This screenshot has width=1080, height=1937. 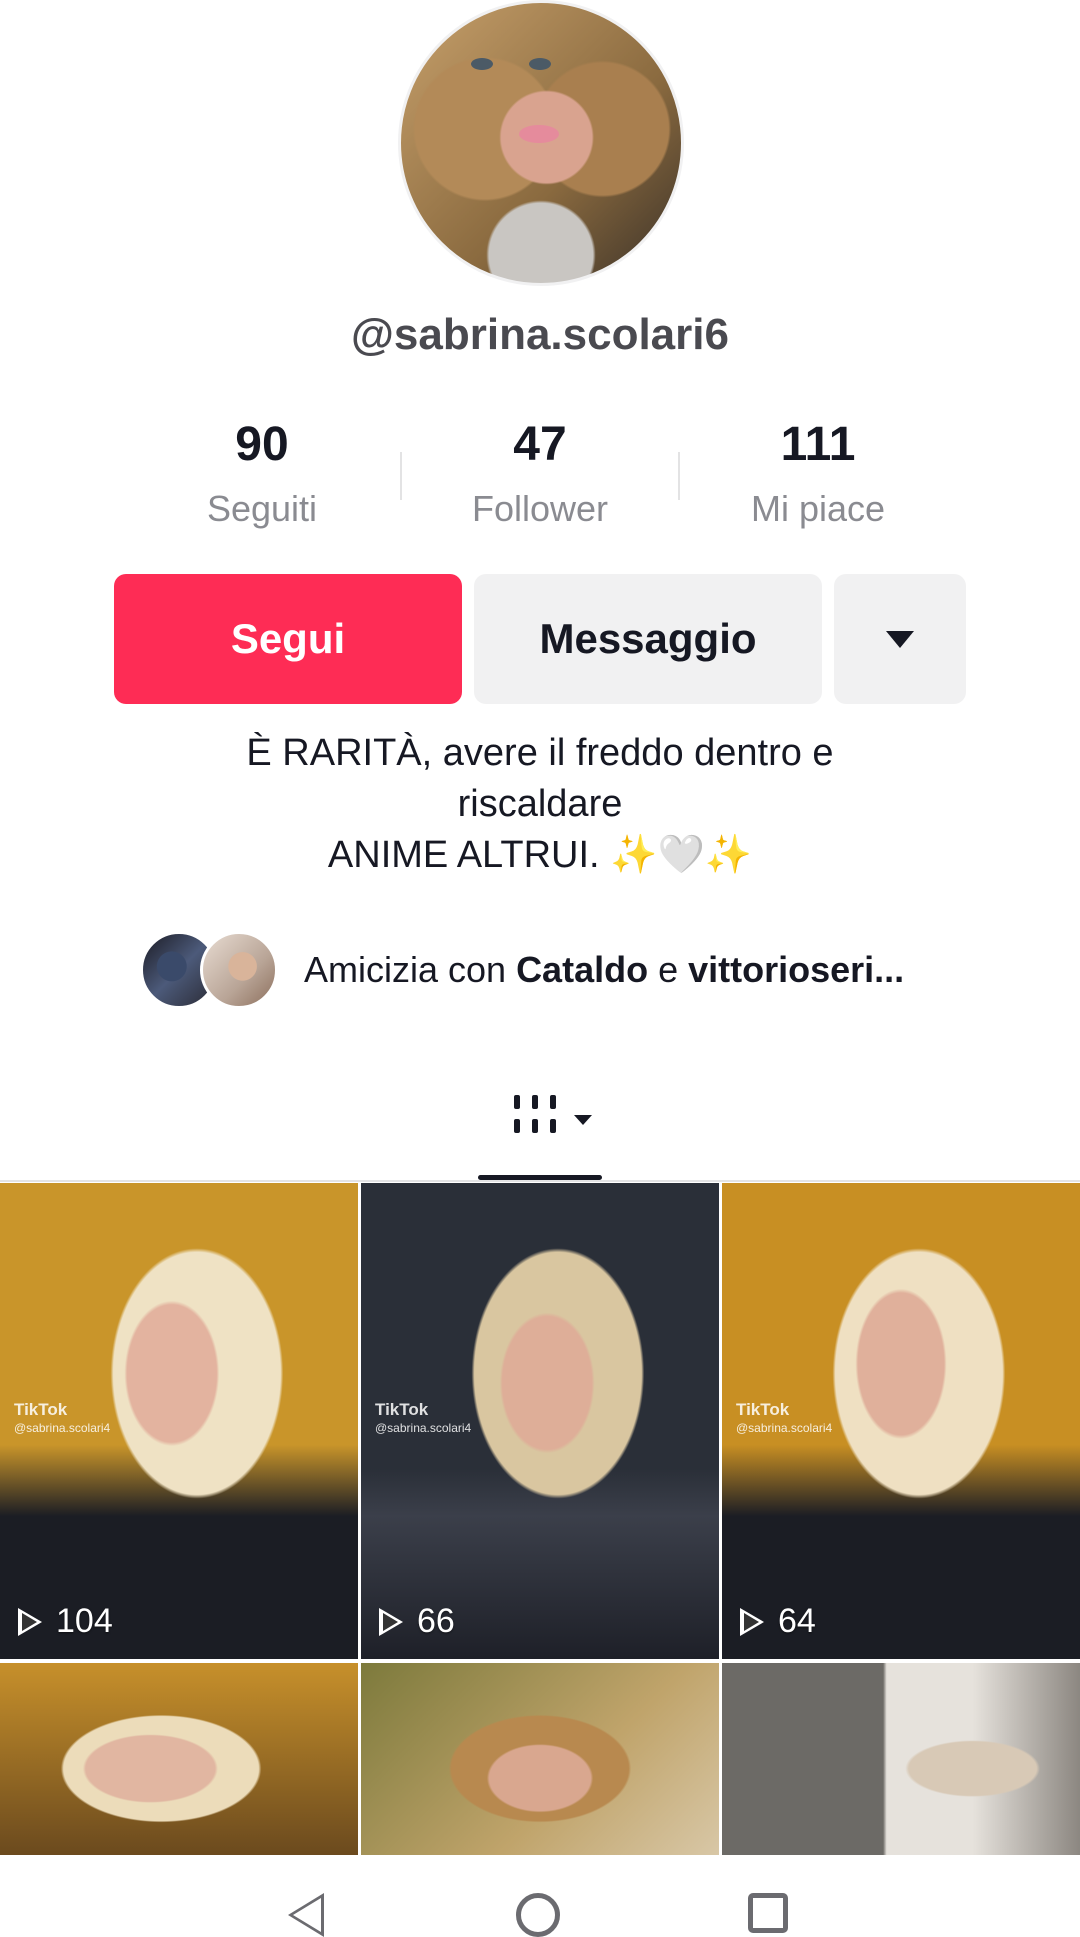 What do you see at coordinates (179, 1421) in the screenshot?
I see `video-thumbnail: TikTok @sabrina.scolari4 104` at bounding box center [179, 1421].